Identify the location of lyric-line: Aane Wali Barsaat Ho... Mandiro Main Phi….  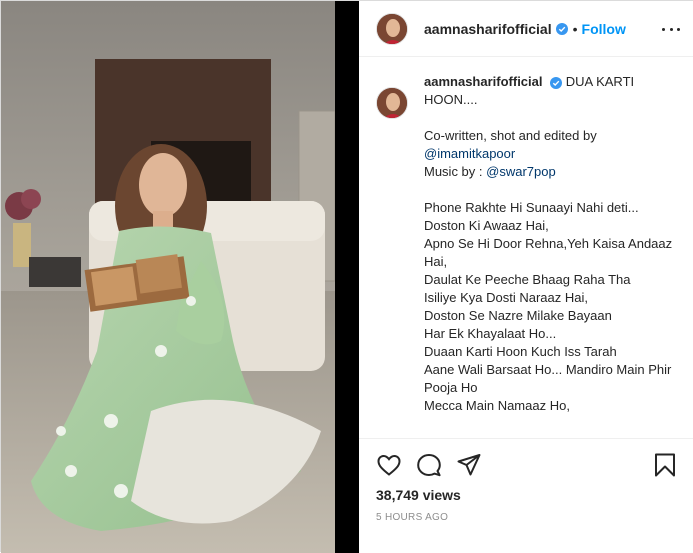
(548, 378).